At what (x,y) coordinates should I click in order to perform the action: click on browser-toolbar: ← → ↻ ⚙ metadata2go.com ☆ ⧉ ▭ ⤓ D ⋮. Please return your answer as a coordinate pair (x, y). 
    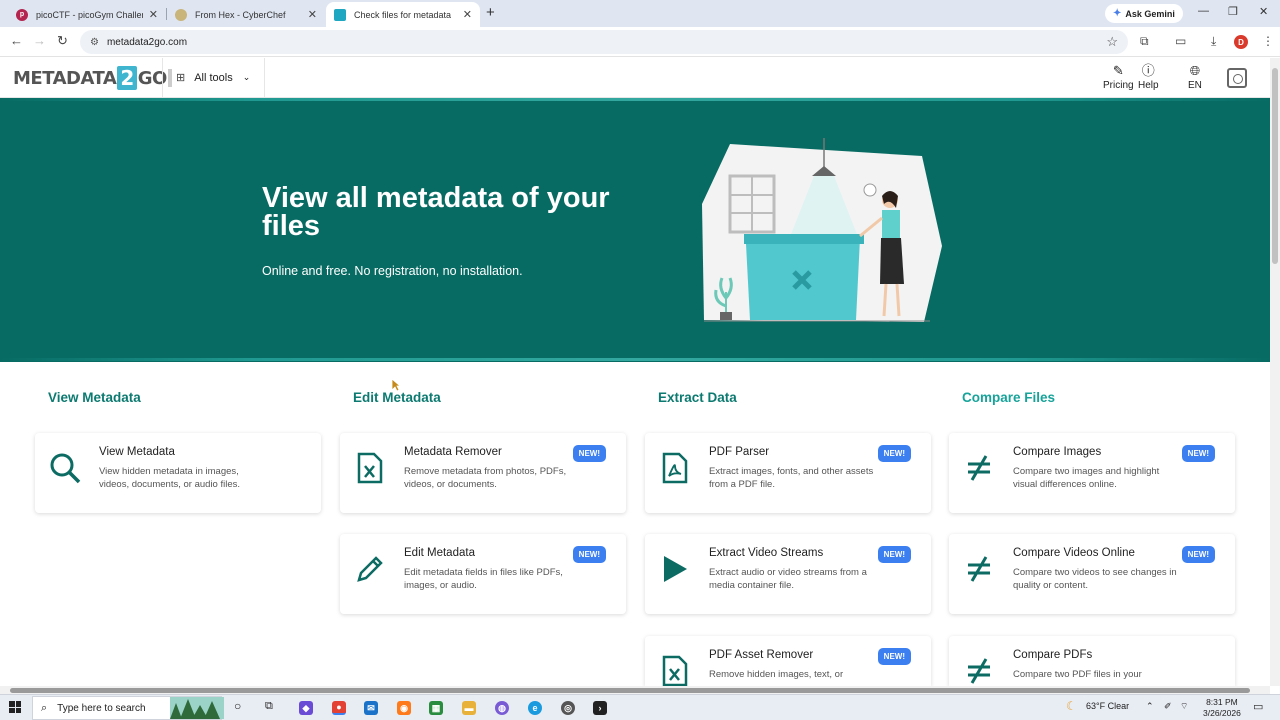
    Looking at the image, I should click on (640, 42).